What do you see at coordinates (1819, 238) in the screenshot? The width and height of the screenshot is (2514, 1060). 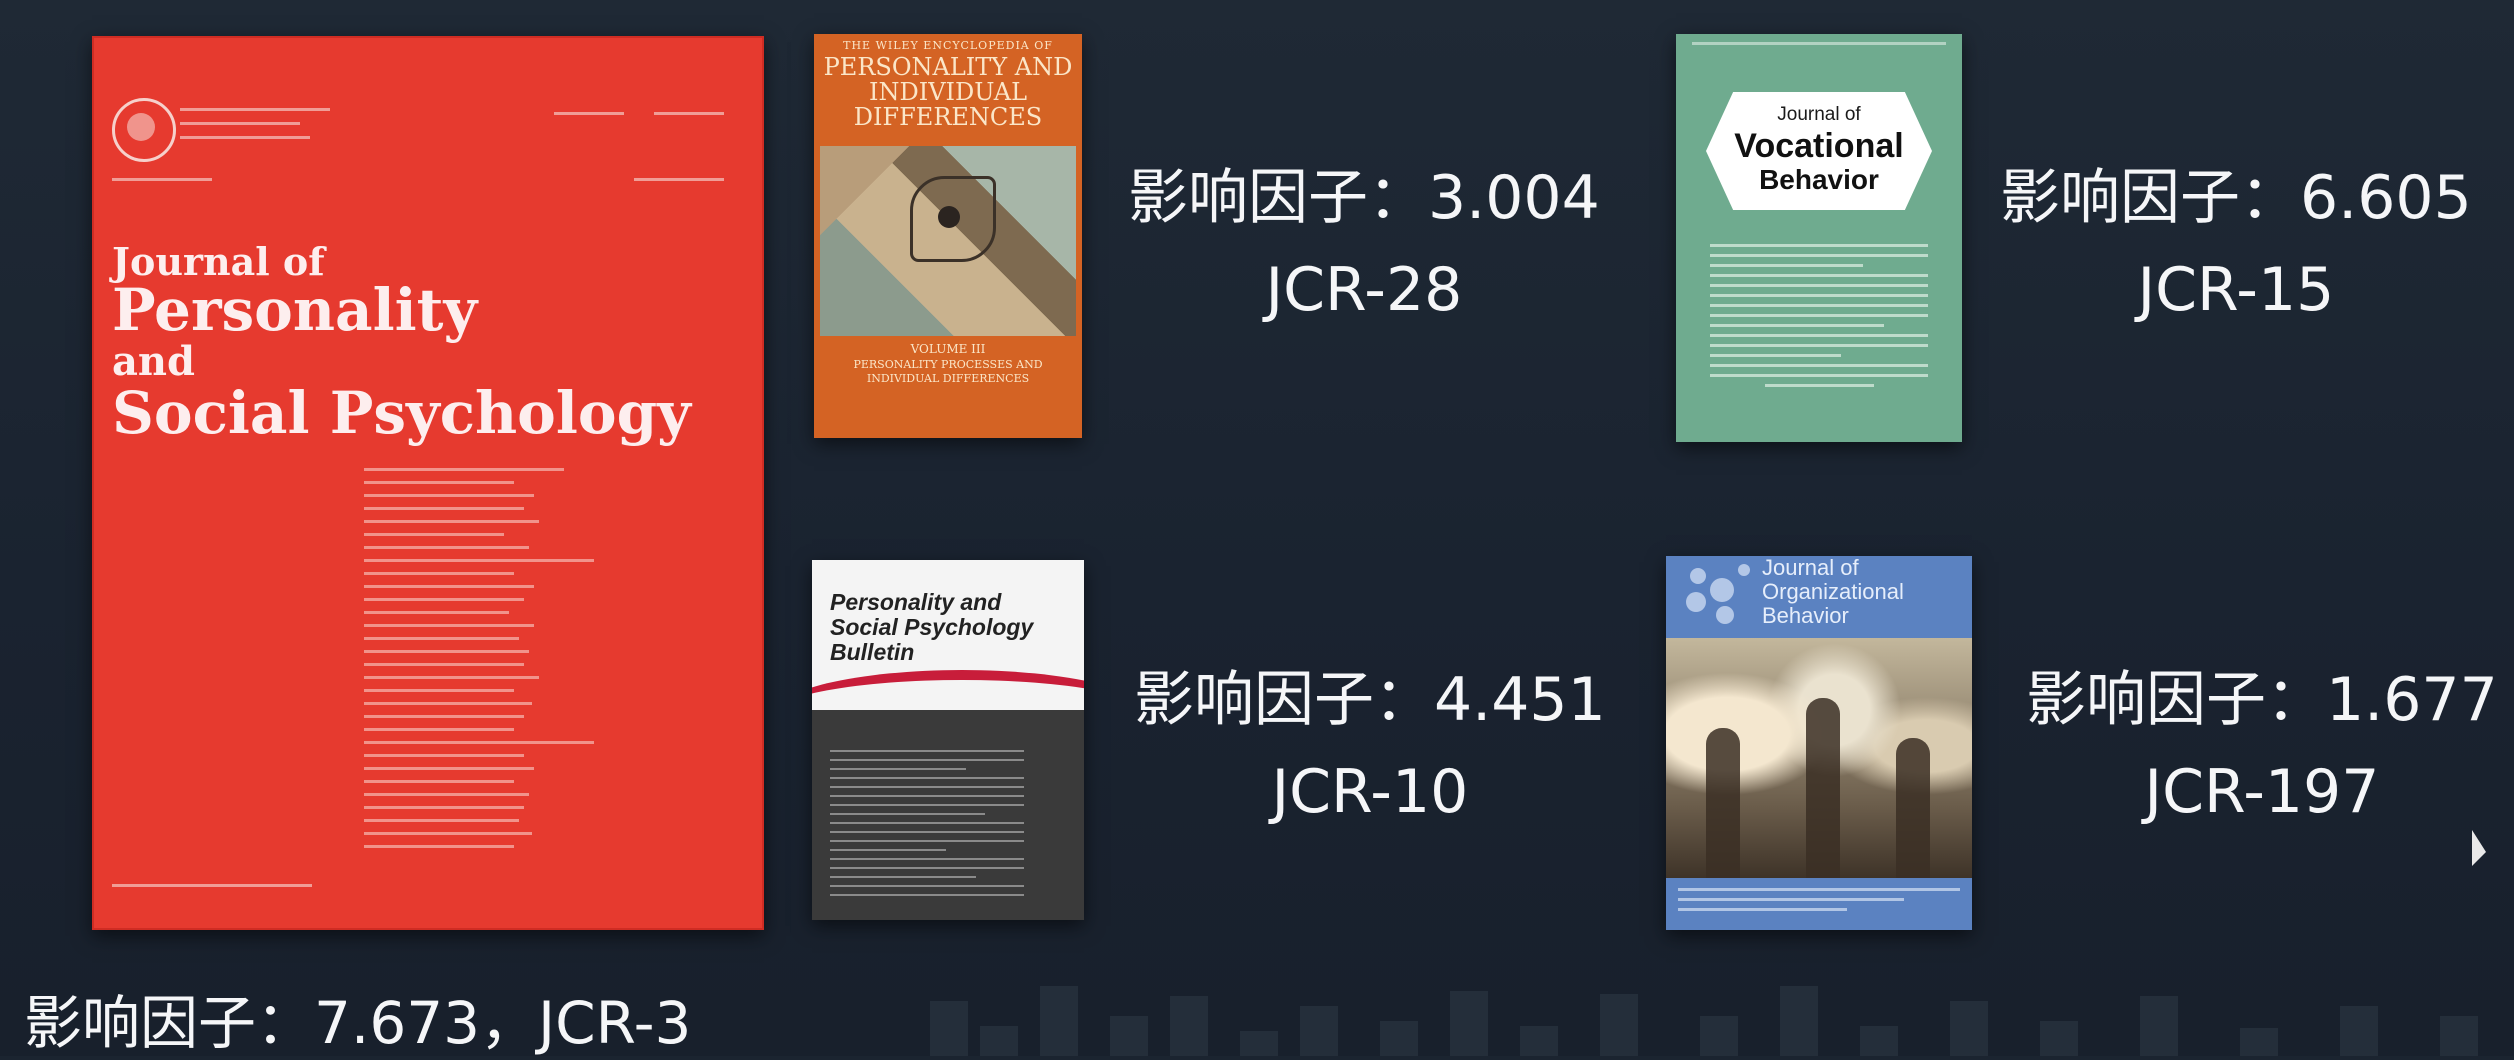 I see `vocational-behavior-cover: Journal of Vocational Behavior` at bounding box center [1819, 238].